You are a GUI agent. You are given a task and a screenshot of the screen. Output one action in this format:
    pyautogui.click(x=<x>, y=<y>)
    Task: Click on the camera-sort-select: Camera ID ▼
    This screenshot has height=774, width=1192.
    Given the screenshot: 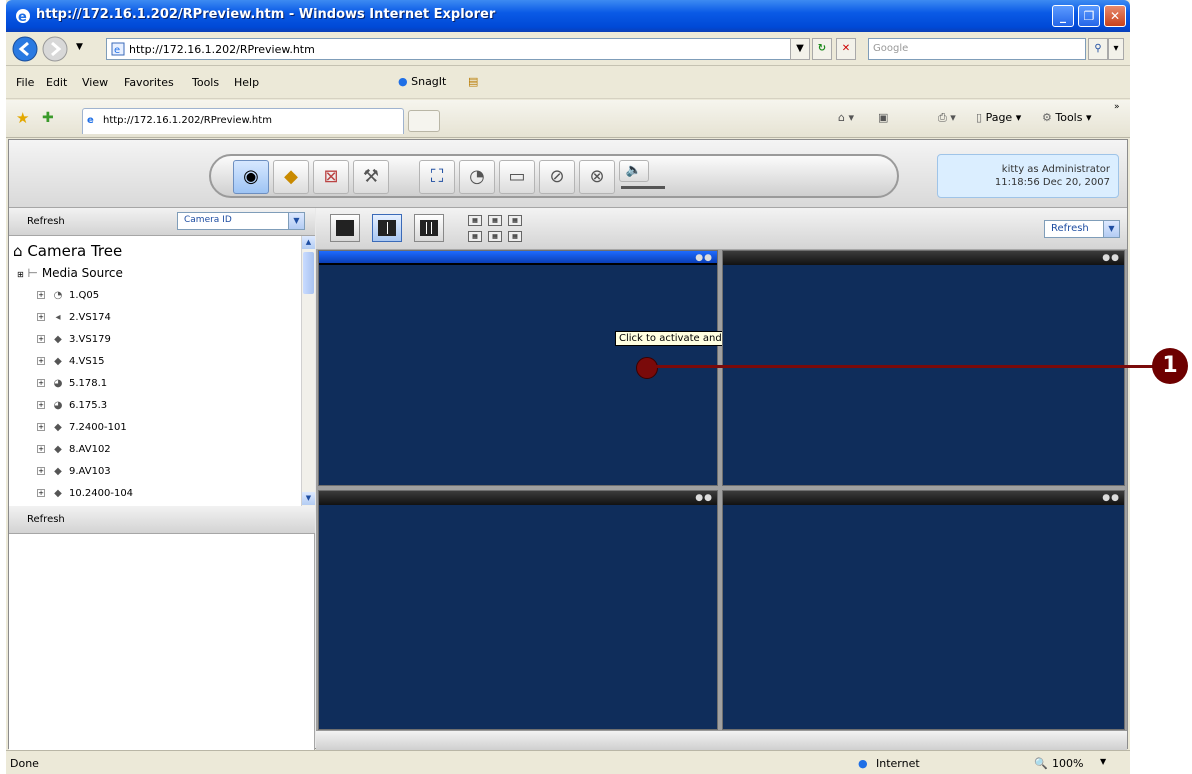 What is the action you would take?
    pyautogui.click(x=241, y=221)
    